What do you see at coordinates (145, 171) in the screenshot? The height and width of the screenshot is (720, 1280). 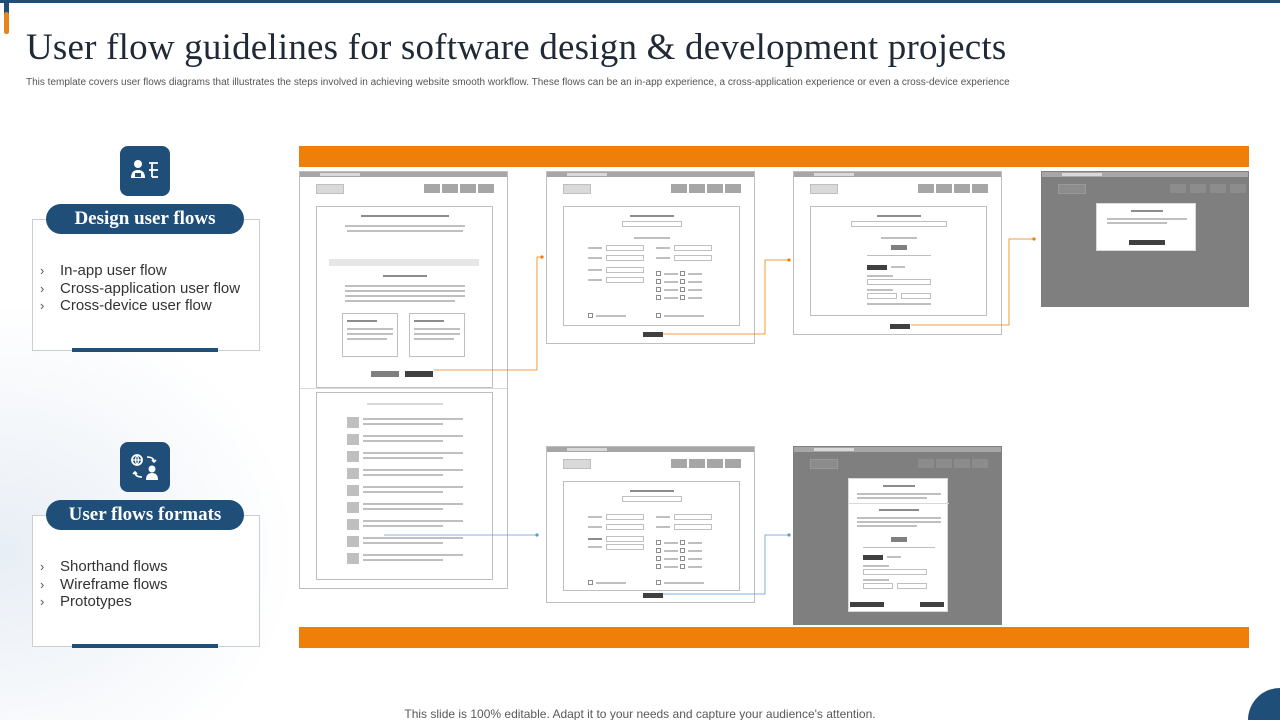 I see `user-flow-icon` at bounding box center [145, 171].